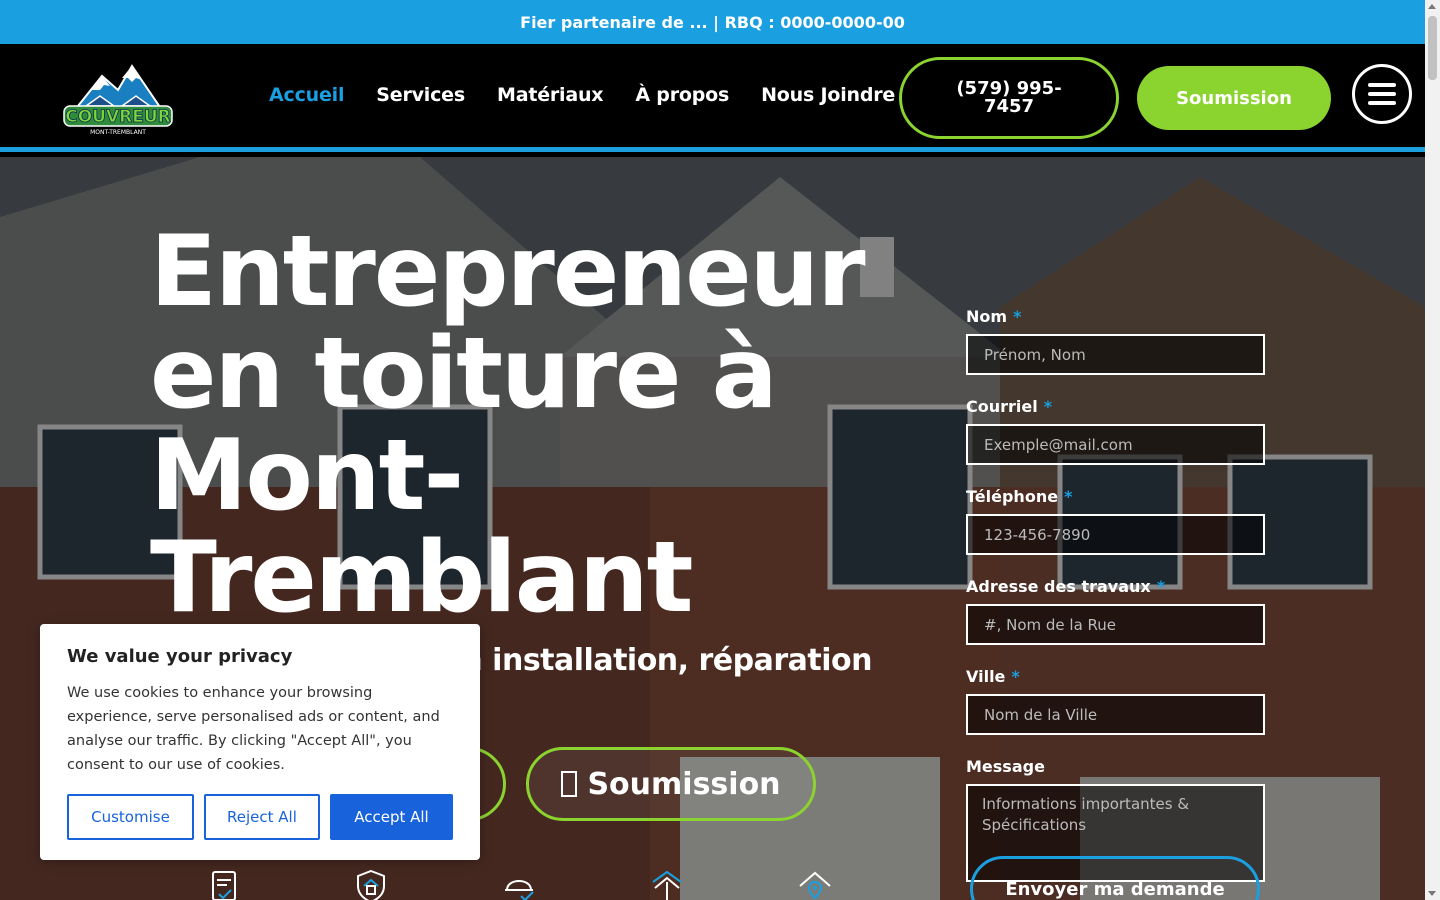 Image resolution: width=1440 pixels, height=900 pixels. What do you see at coordinates (1115, 534) in the screenshot?
I see `phone-field: 123-456-7890` at bounding box center [1115, 534].